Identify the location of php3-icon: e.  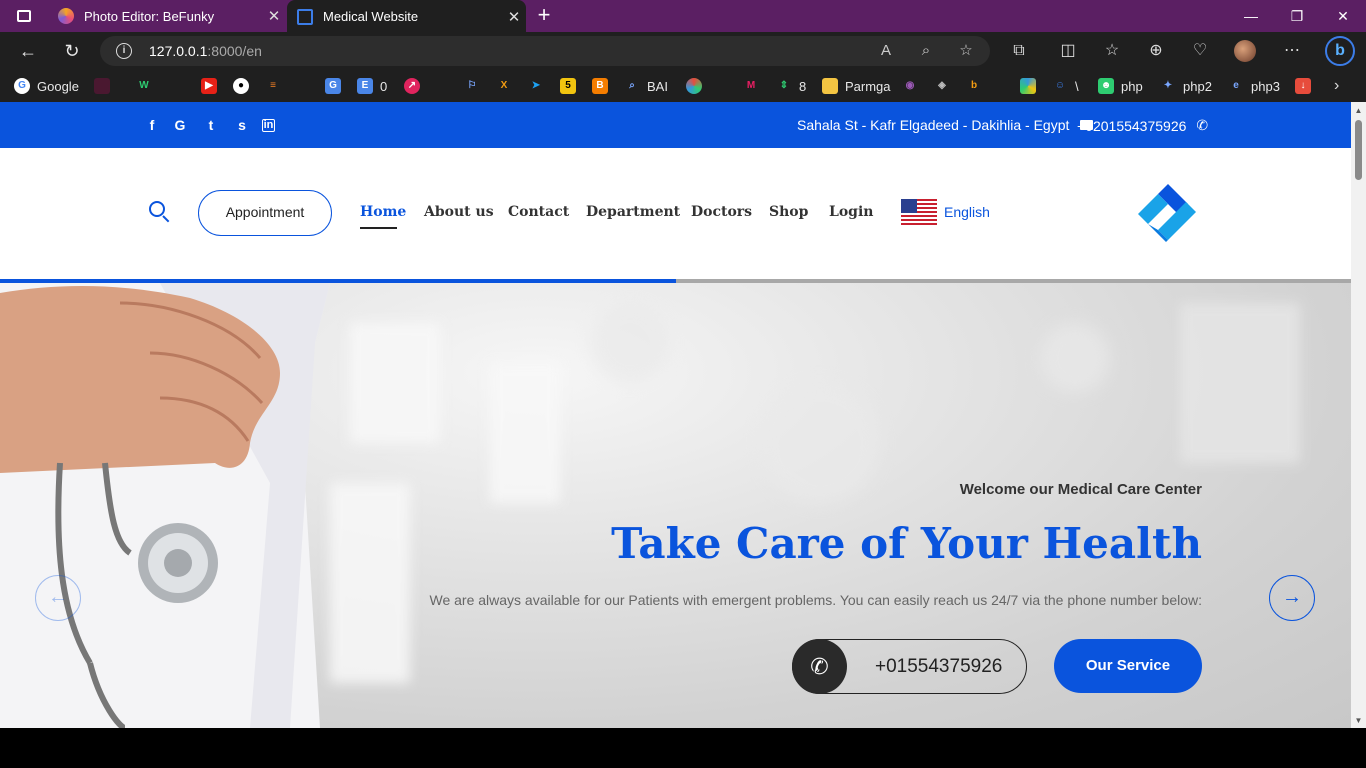
(1236, 85).